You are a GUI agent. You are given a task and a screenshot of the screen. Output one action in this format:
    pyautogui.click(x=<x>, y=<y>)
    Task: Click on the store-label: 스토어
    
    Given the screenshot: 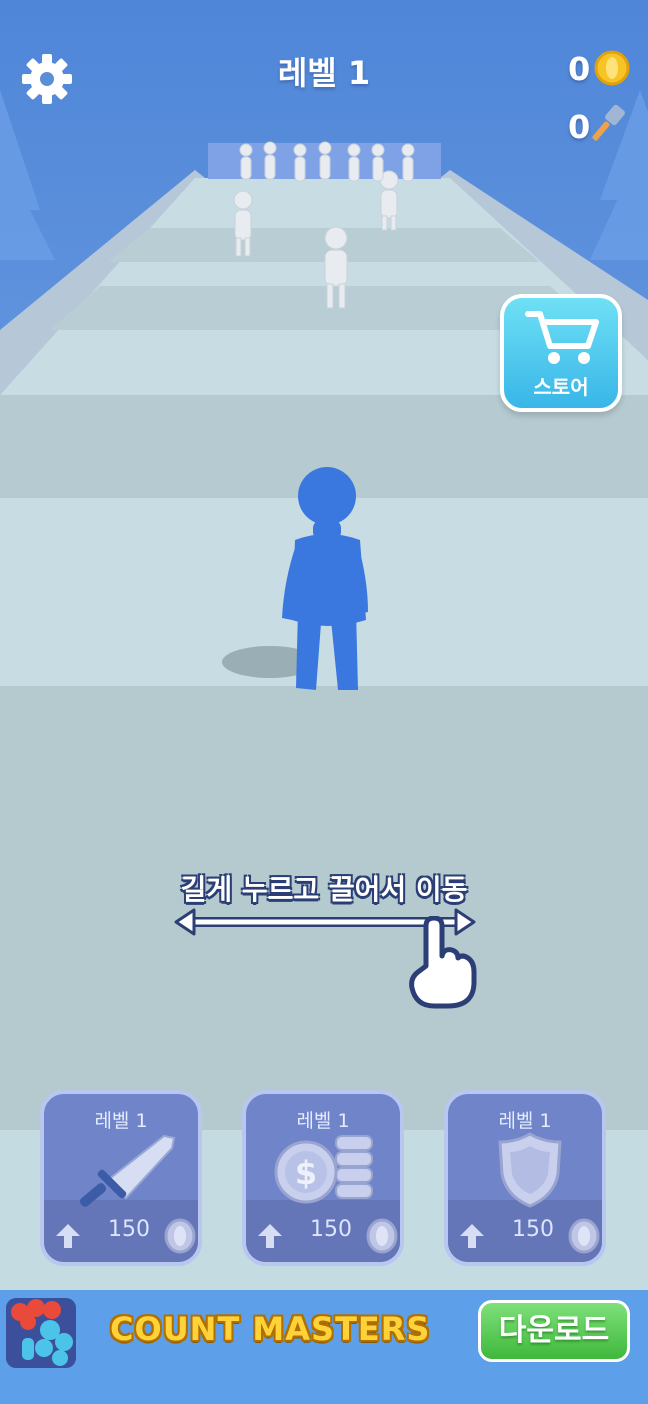 What is the action you would take?
    pyautogui.click(x=561, y=387)
    